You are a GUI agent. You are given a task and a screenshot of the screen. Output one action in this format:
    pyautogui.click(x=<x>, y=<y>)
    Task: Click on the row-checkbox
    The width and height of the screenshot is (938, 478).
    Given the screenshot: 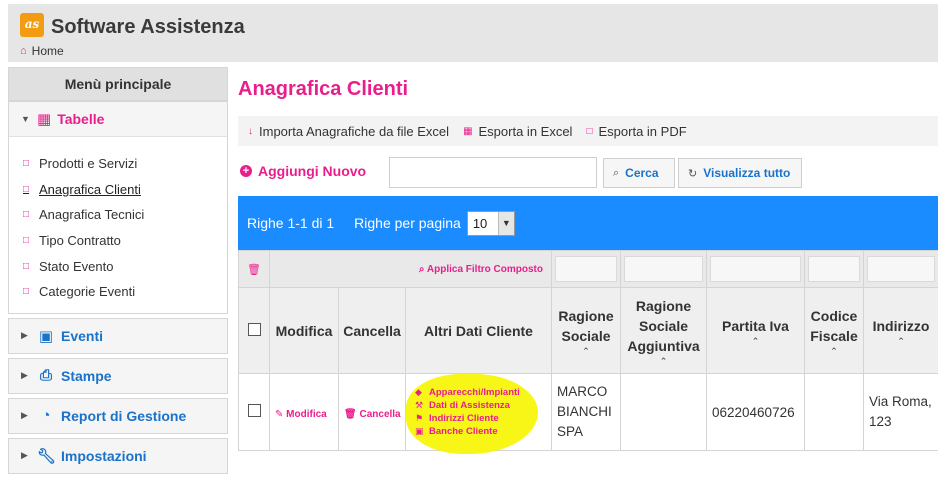 What is the action you would take?
    pyautogui.click(x=254, y=410)
    